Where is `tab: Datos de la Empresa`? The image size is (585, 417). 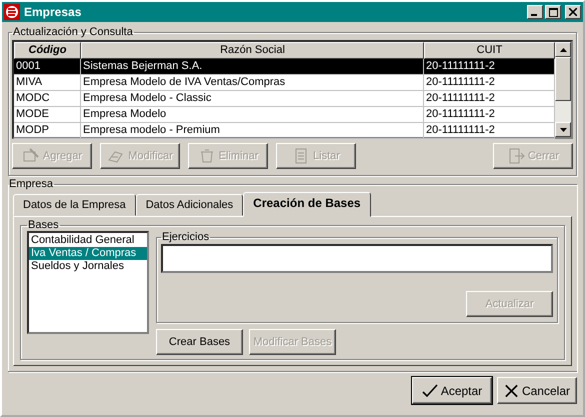 tab: Datos de la Empresa is located at coordinates (74, 205).